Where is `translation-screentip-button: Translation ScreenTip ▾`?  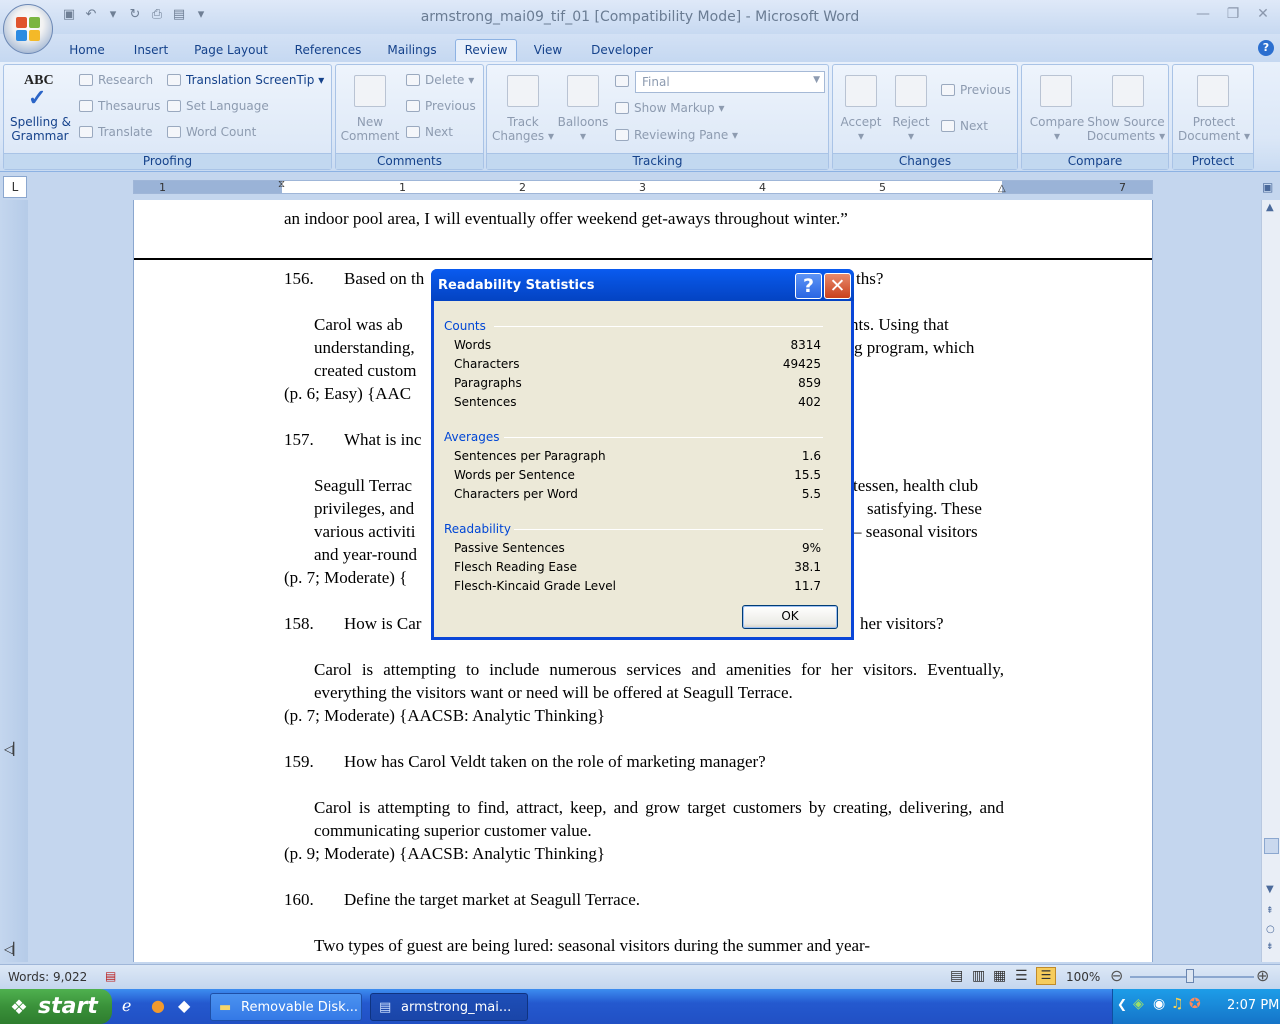 translation-screentip-button: Translation ScreenTip ▾ is located at coordinates (245, 80).